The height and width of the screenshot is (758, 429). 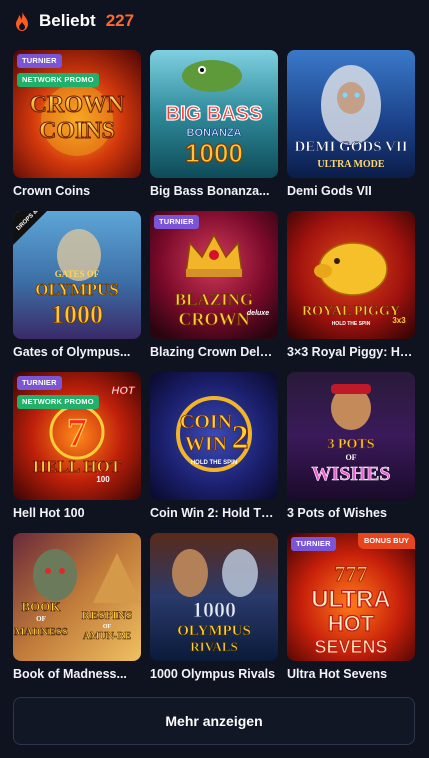 I want to click on art-text-hell-hot: HELL HOT, so click(x=77, y=466).